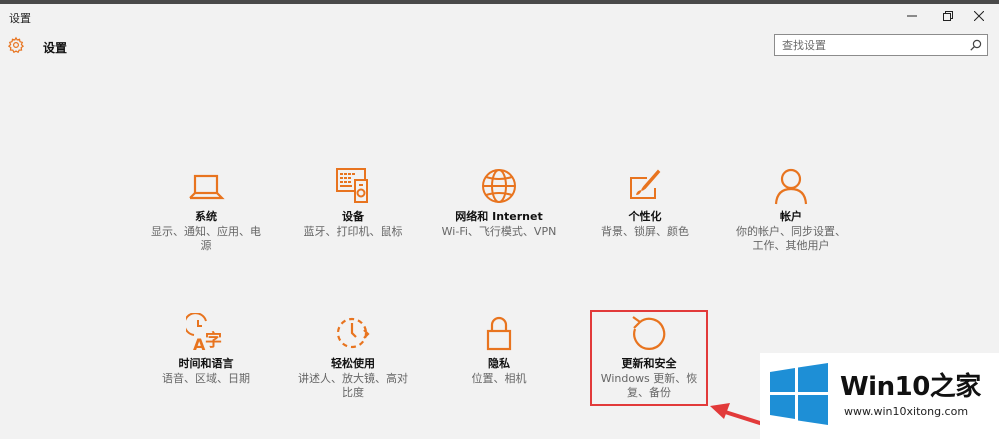 Image resolution: width=999 pixels, height=439 pixels. I want to click on tile-accounts-desc: 你的帐户、同步设置、工作、其他用户, so click(791, 238).